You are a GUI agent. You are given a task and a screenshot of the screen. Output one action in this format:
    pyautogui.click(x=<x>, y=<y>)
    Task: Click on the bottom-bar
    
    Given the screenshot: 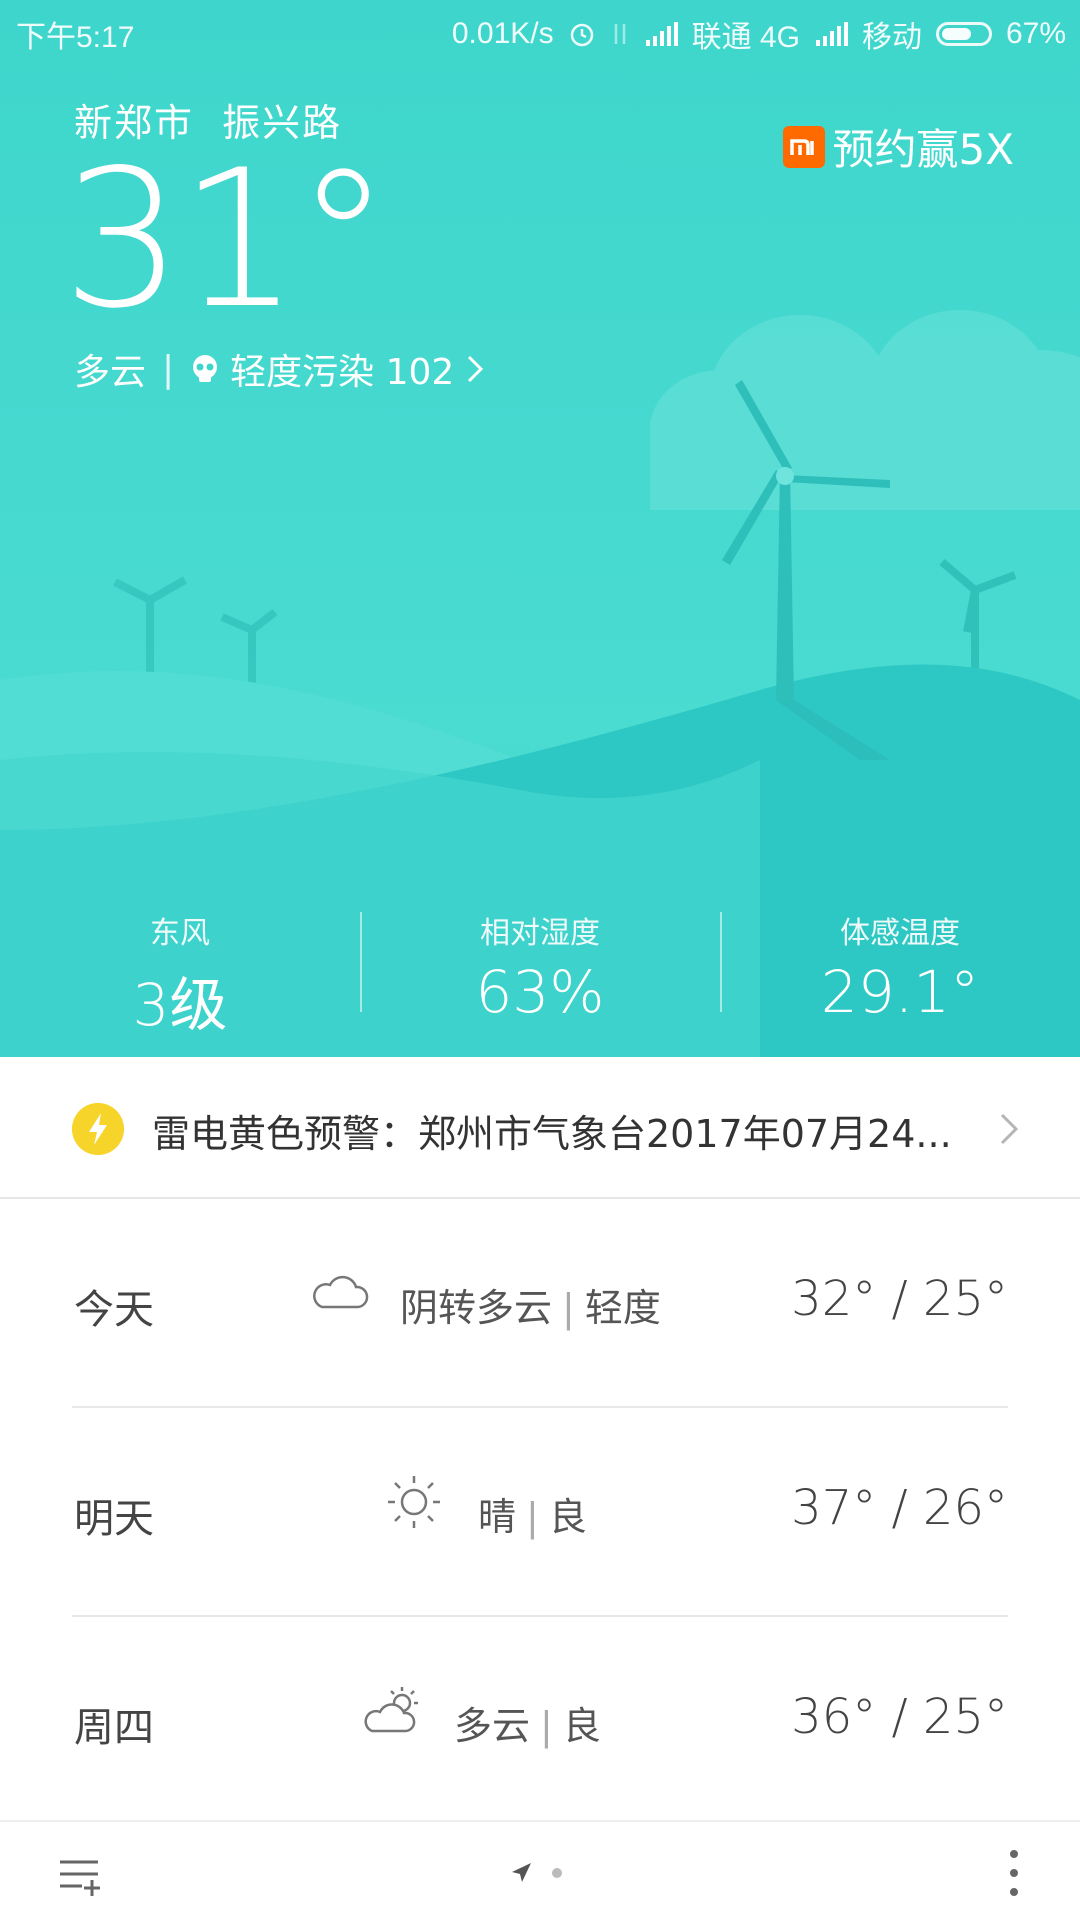 What is the action you would take?
    pyautogui.click(x=540, y=1871)
    